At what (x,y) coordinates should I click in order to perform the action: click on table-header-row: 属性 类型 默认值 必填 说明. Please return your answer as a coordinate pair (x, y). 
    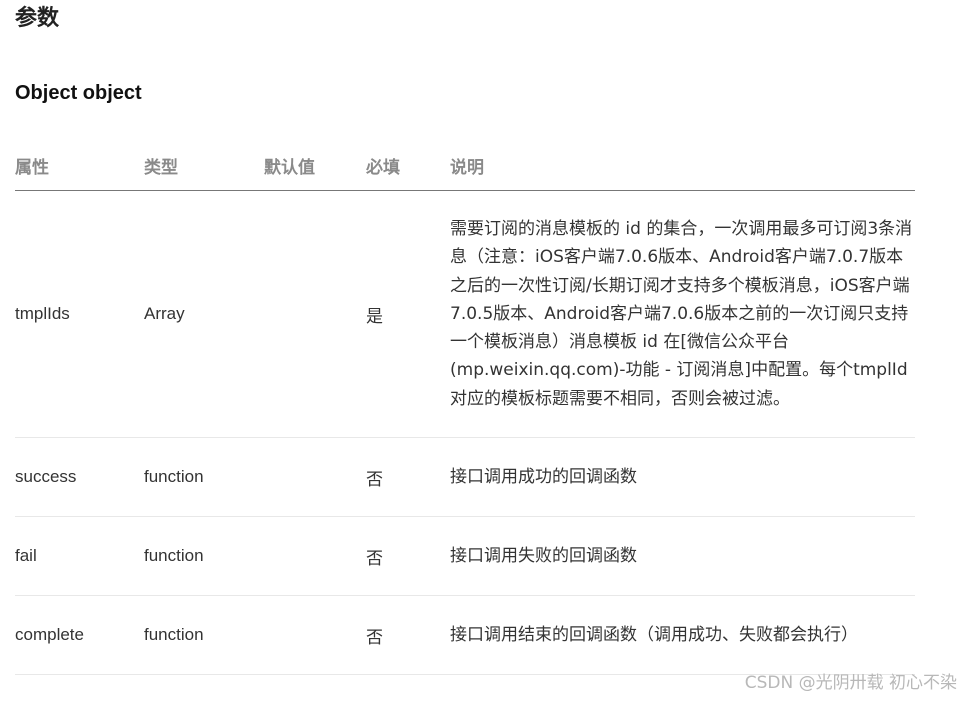
    Looking at the image, I should click on (465, 165).